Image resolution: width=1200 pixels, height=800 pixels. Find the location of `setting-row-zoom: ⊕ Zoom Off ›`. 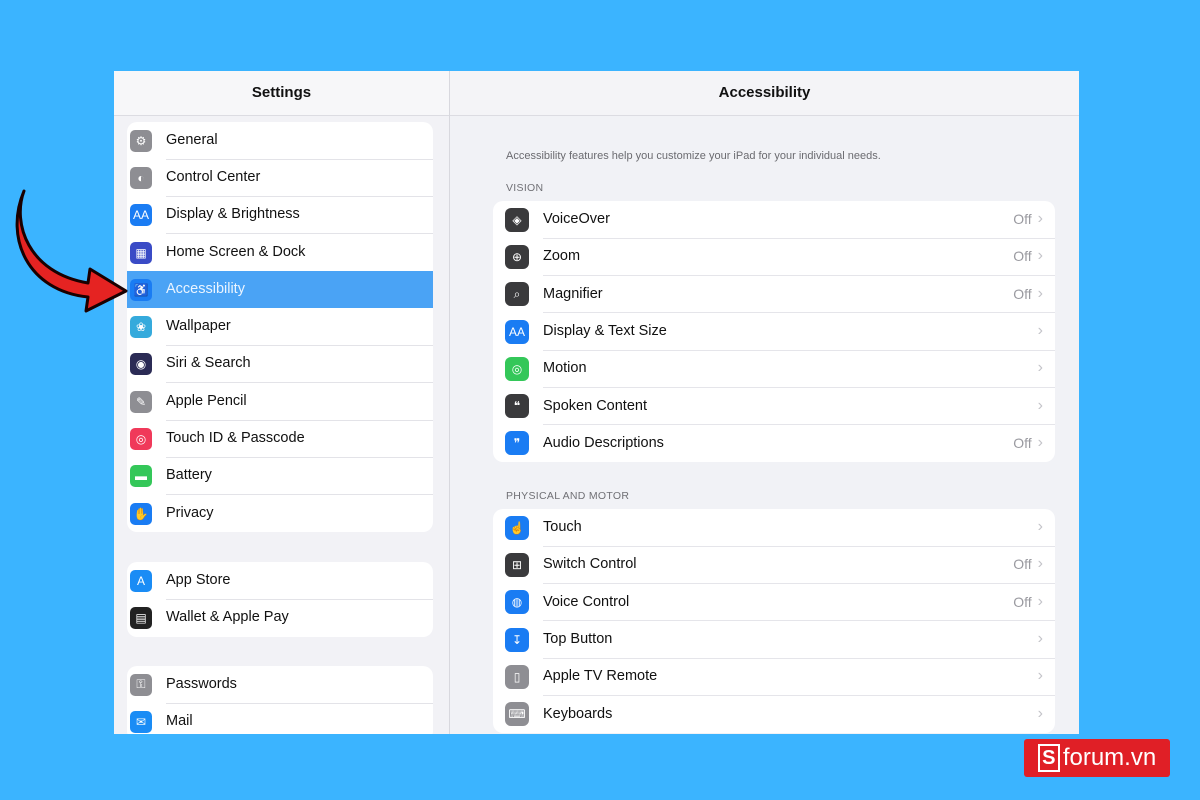

setting-row-zoom: ⊕ Zoom Off › is located at coordinates (774, 257).